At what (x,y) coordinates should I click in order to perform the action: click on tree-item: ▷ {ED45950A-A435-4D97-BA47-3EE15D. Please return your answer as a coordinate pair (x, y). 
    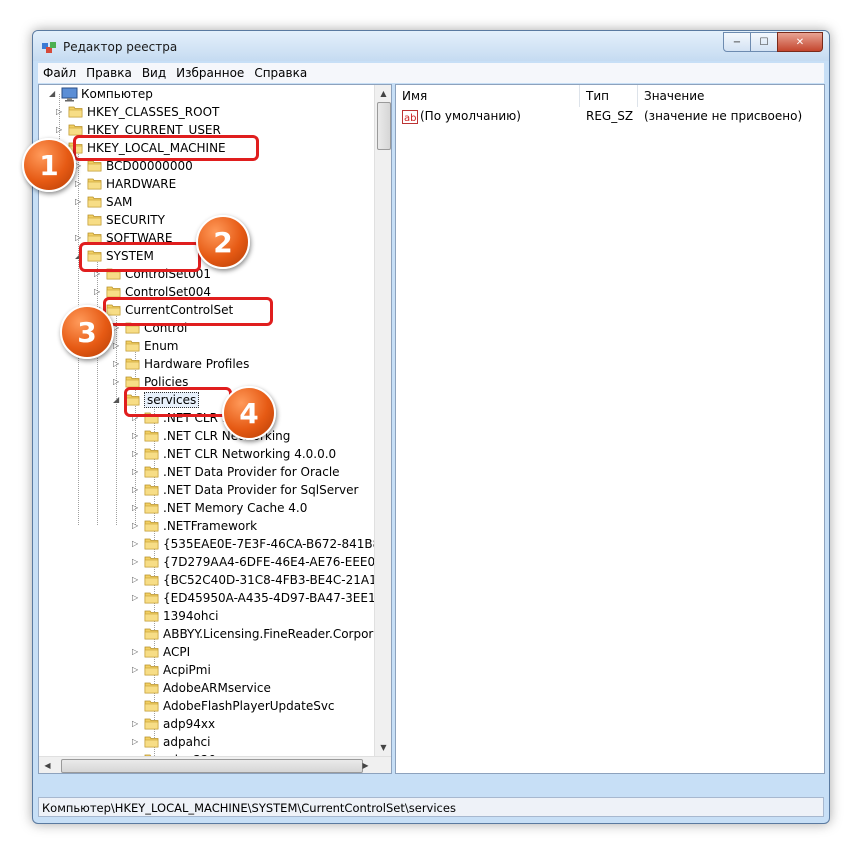
    Looking at the image, I should click on (215, 598).